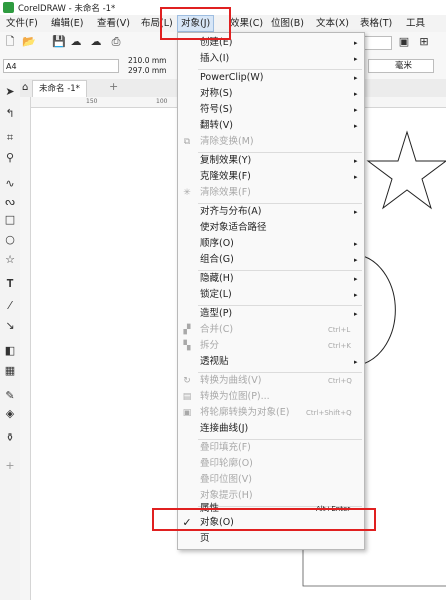 This screenshot has height=600, width=446. Describe the element at coordinates (271, 362) in the screenshot. I see `menu-item-perspective: 透视贴 ▸` at that location.